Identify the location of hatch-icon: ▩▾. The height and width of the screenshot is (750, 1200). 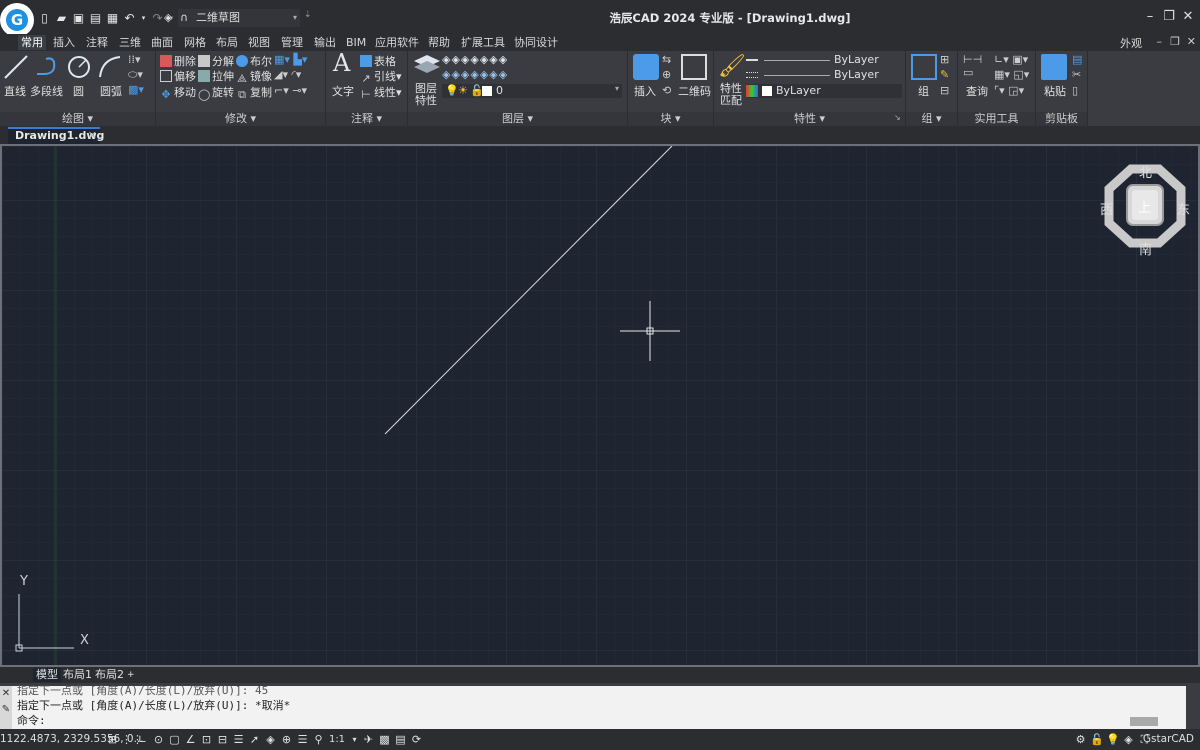
(136, 89).